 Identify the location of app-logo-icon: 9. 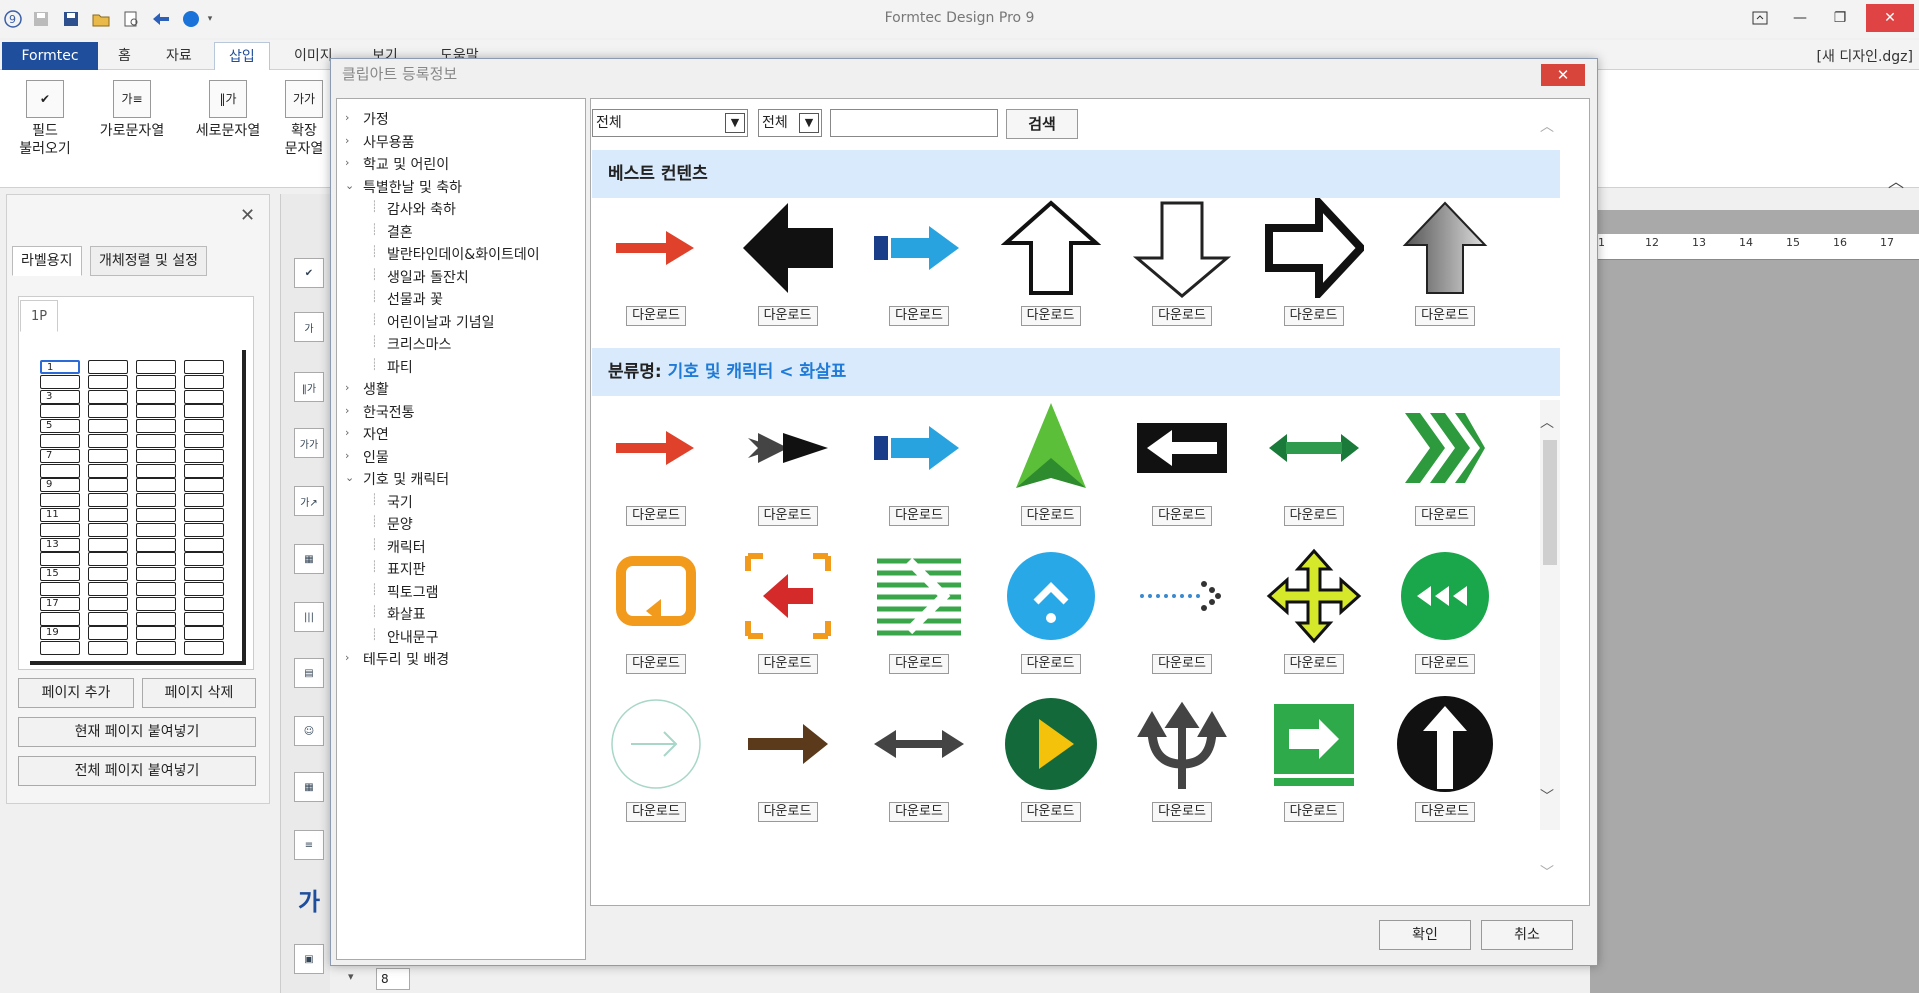
(13, 19).